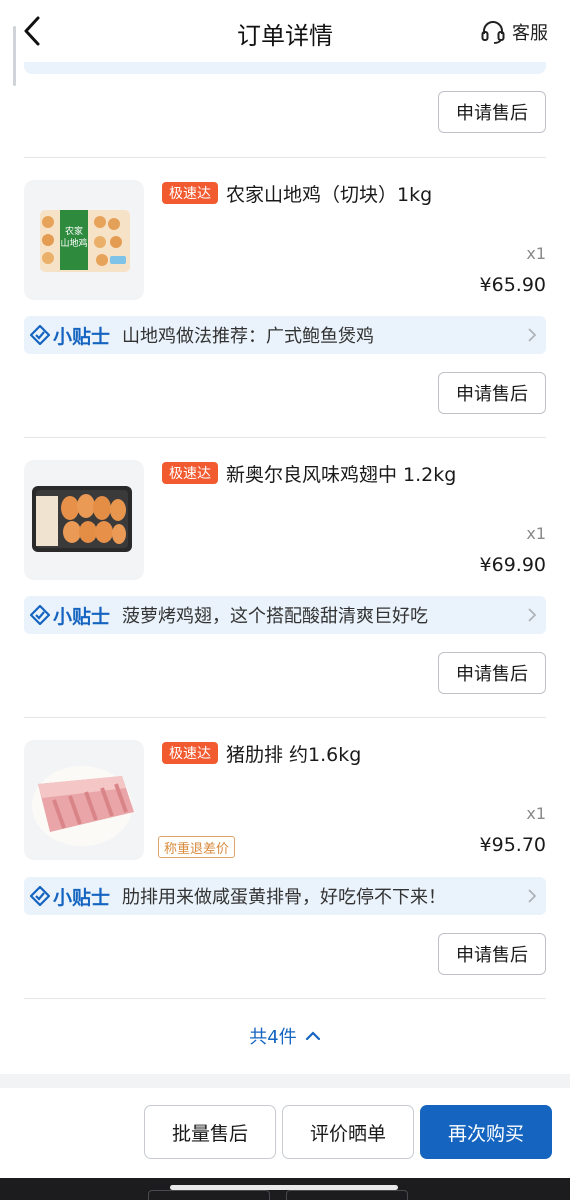  What do you see at coordinates (248, 336) in the screenshot?
I see `tip-text: 山地鸡做法推荐：广式鲍鱼煲鸡` at bounding box center [248, 336].